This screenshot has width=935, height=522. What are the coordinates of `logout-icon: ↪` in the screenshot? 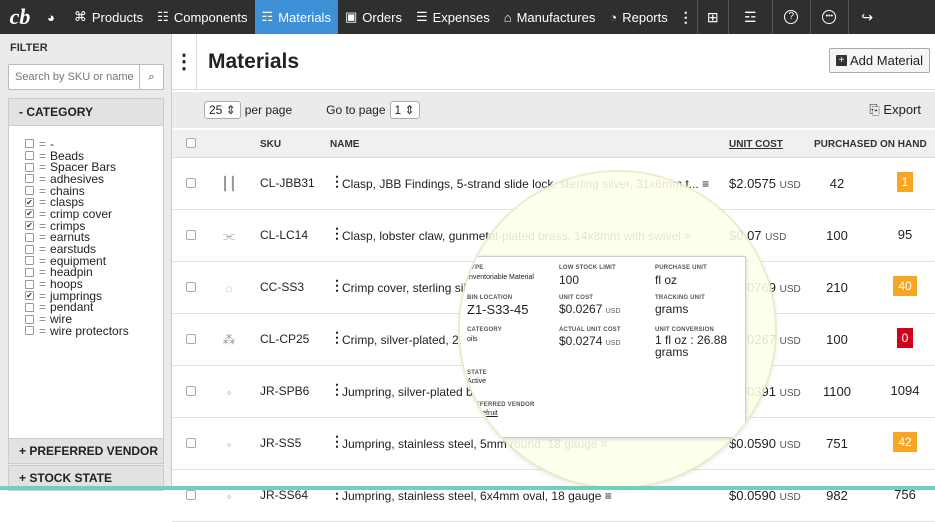 It's located at (866, 17).